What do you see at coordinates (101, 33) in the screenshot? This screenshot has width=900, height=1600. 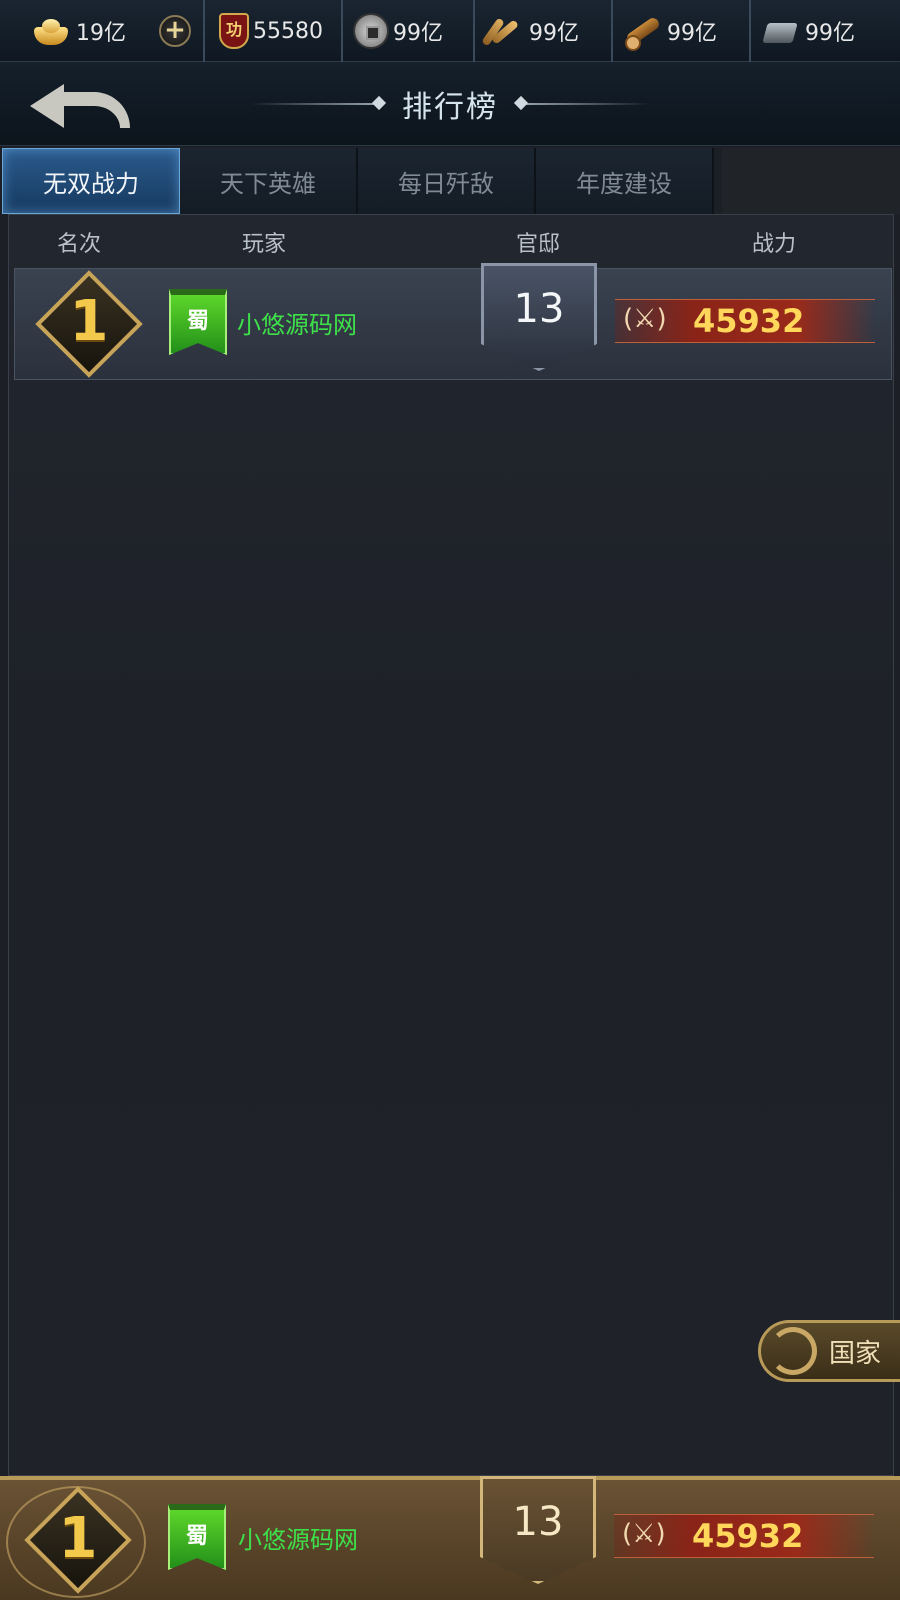 I see `resource-gold-value: 19亿` at bounding box center [101, 33].